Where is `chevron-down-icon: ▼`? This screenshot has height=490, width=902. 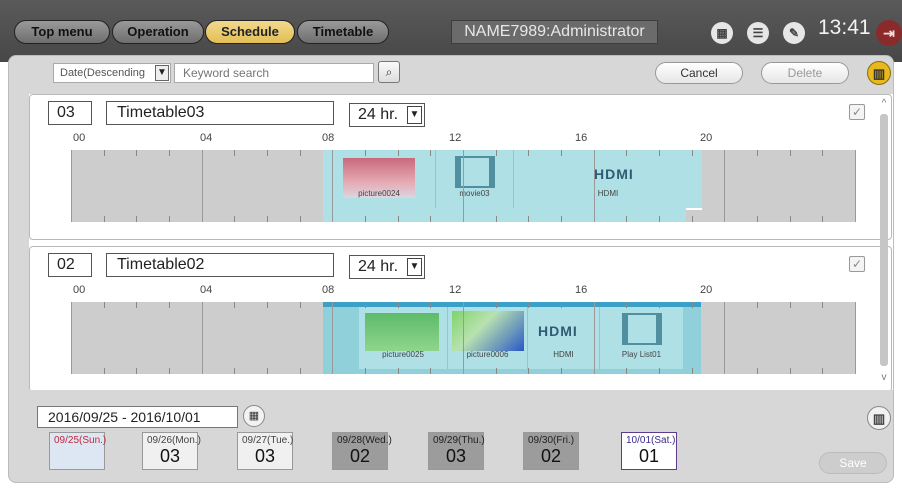
chevron-down-icon: ▼ is located at coordinates (414, 267).